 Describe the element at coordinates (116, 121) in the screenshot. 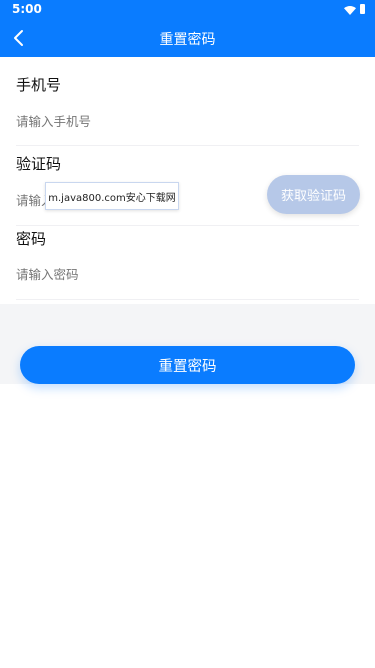

I see `phone-input` at that location.